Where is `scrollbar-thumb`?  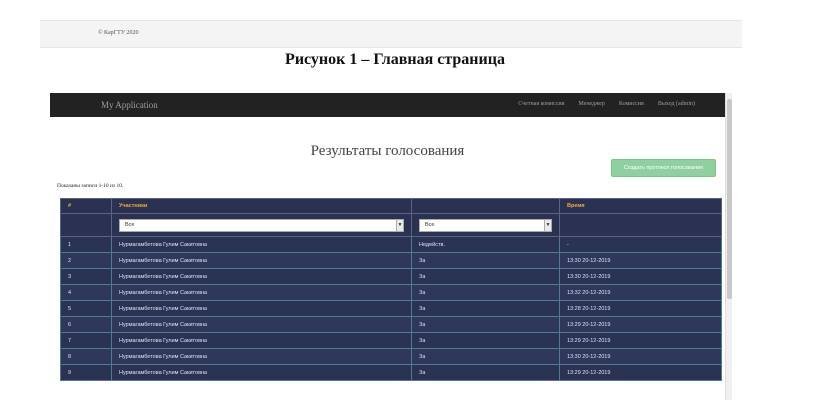 scrollbar-thumb is located at coordinates (729, 199).